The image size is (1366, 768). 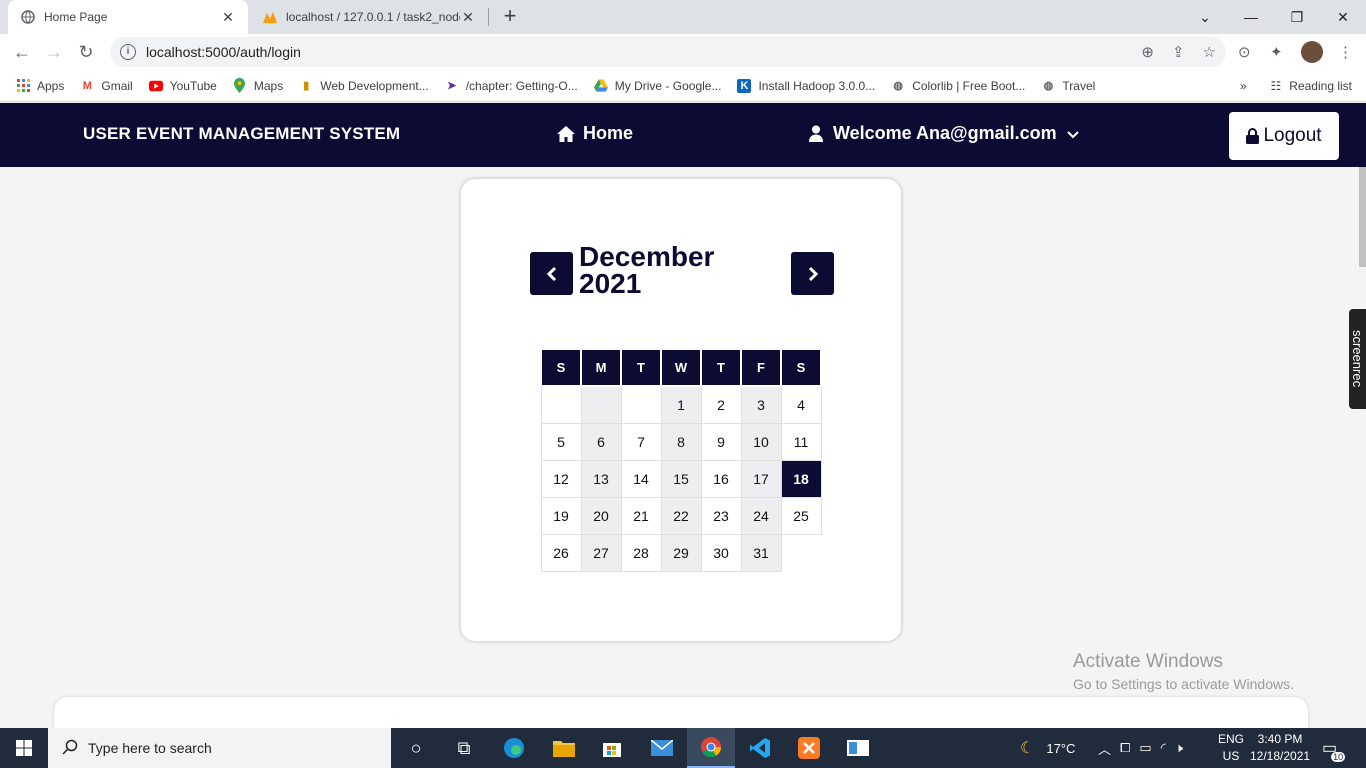 What do you see at coordinates (54, 52) in the screenshot?
I see `forward-arrow-icon: →` at bounding box center [54, 52].